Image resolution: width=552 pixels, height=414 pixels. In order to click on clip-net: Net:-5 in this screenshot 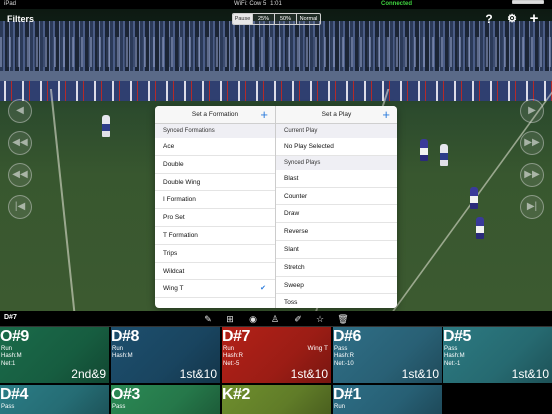, I will do `click(231, 364)`.